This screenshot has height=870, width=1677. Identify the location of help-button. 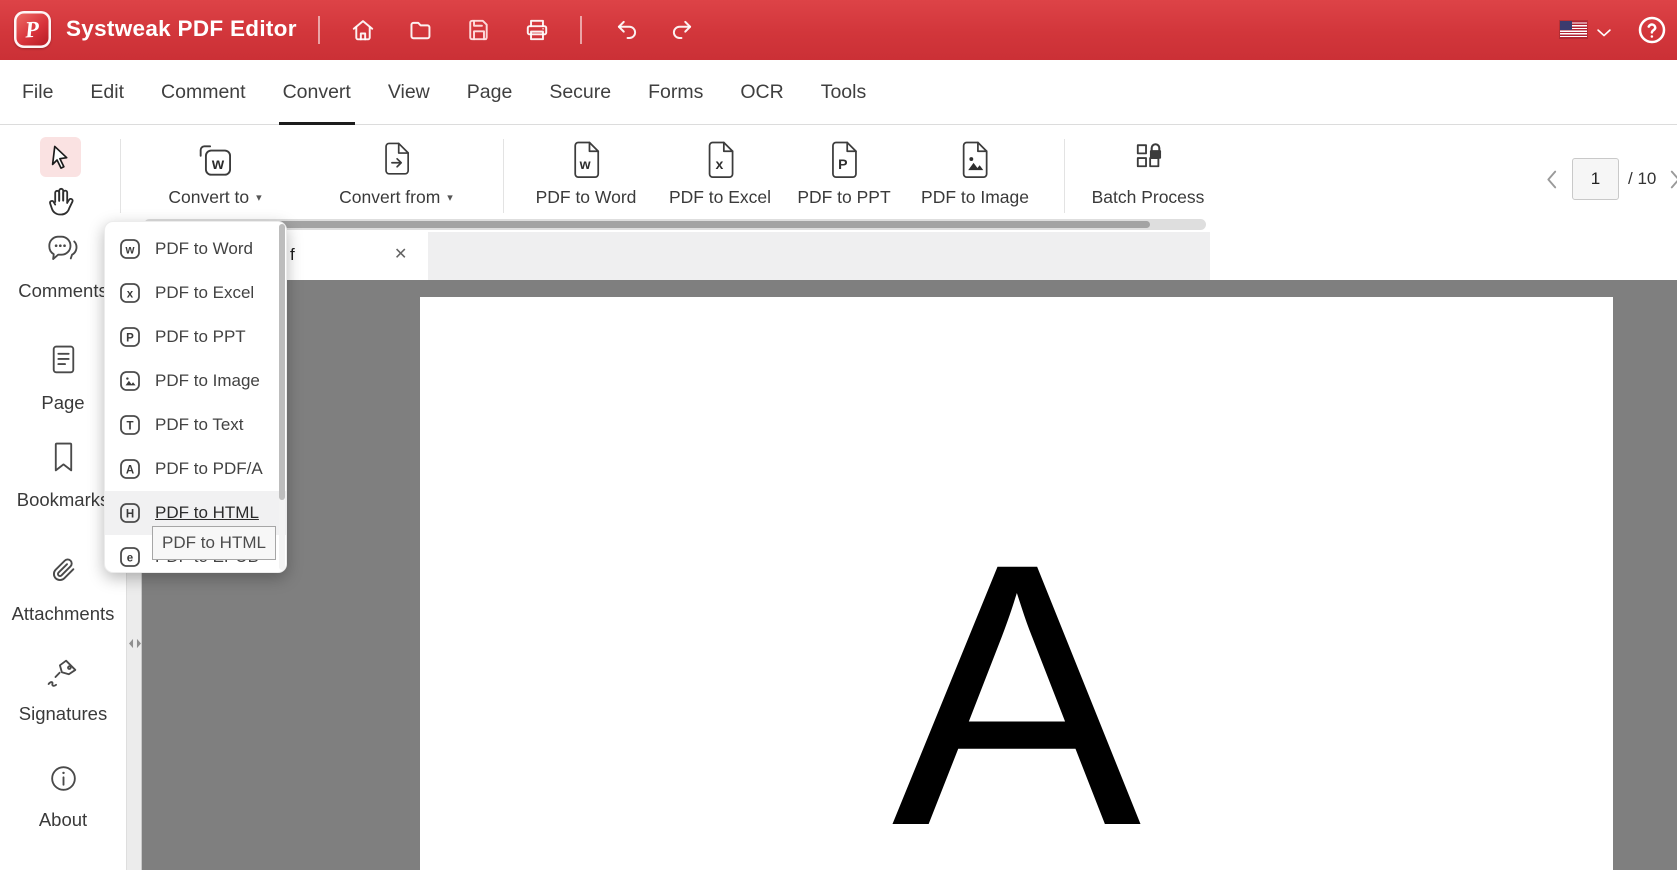
(1652, 30).